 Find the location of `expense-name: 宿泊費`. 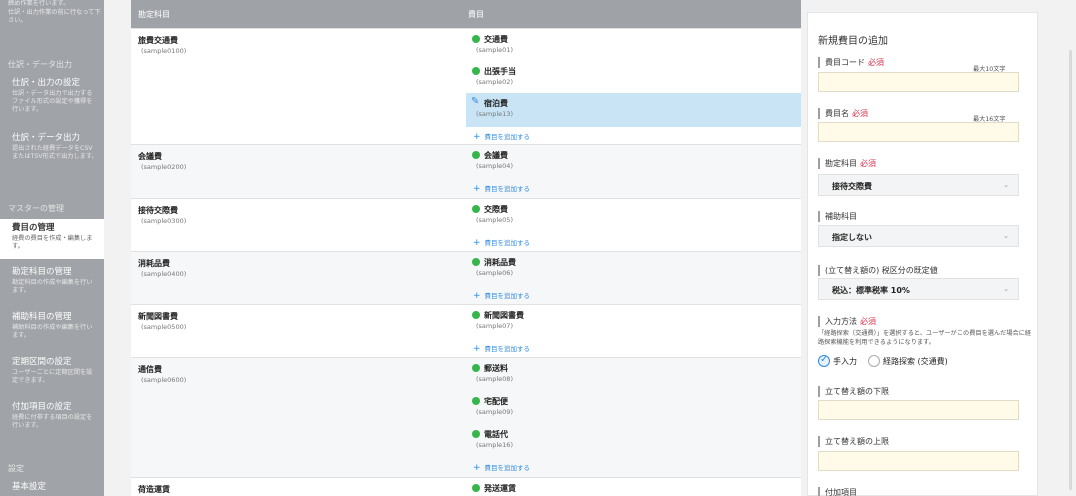

expense-name: 宿泊費 is located at coordinates (496, 103).